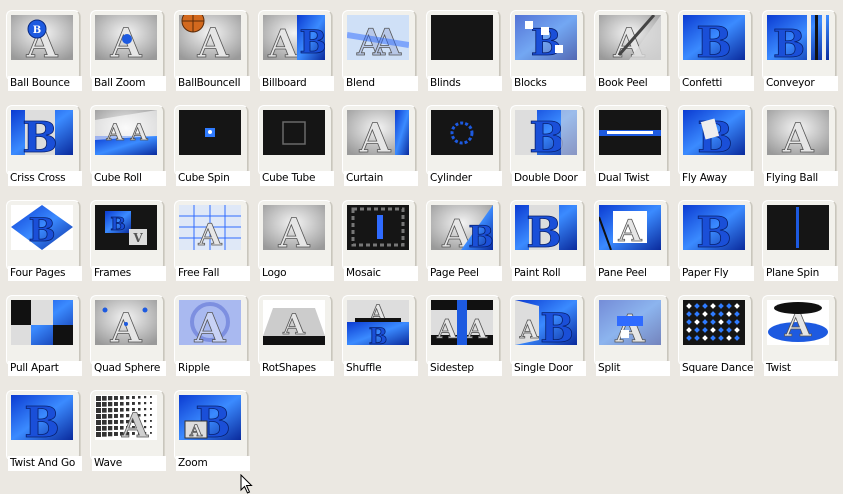 The width and height of the screenshot is (843, 494). What do you see at coordinates (45, 368) in the screenshot?
I see `effect-label: Pull Apart` at bounding box center [45, 368].